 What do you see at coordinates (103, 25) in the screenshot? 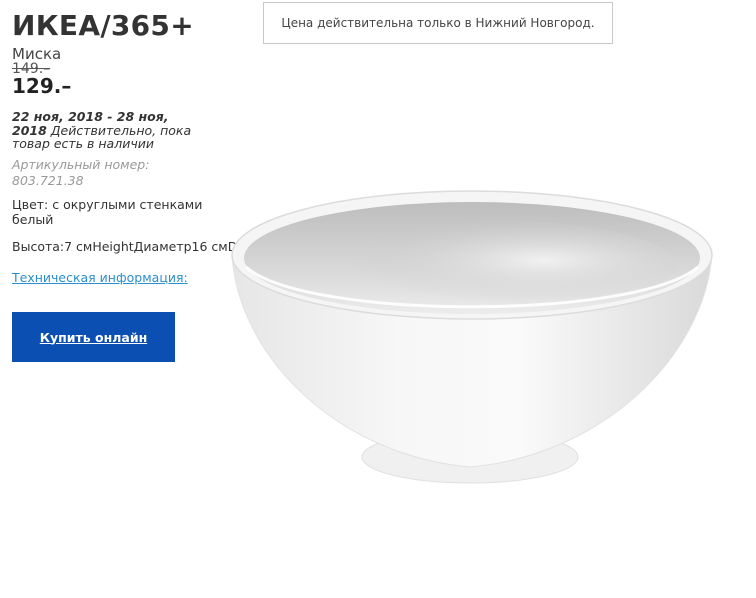
I see `product-title: ИКЕА/365+` at bounding box center [103, 25].